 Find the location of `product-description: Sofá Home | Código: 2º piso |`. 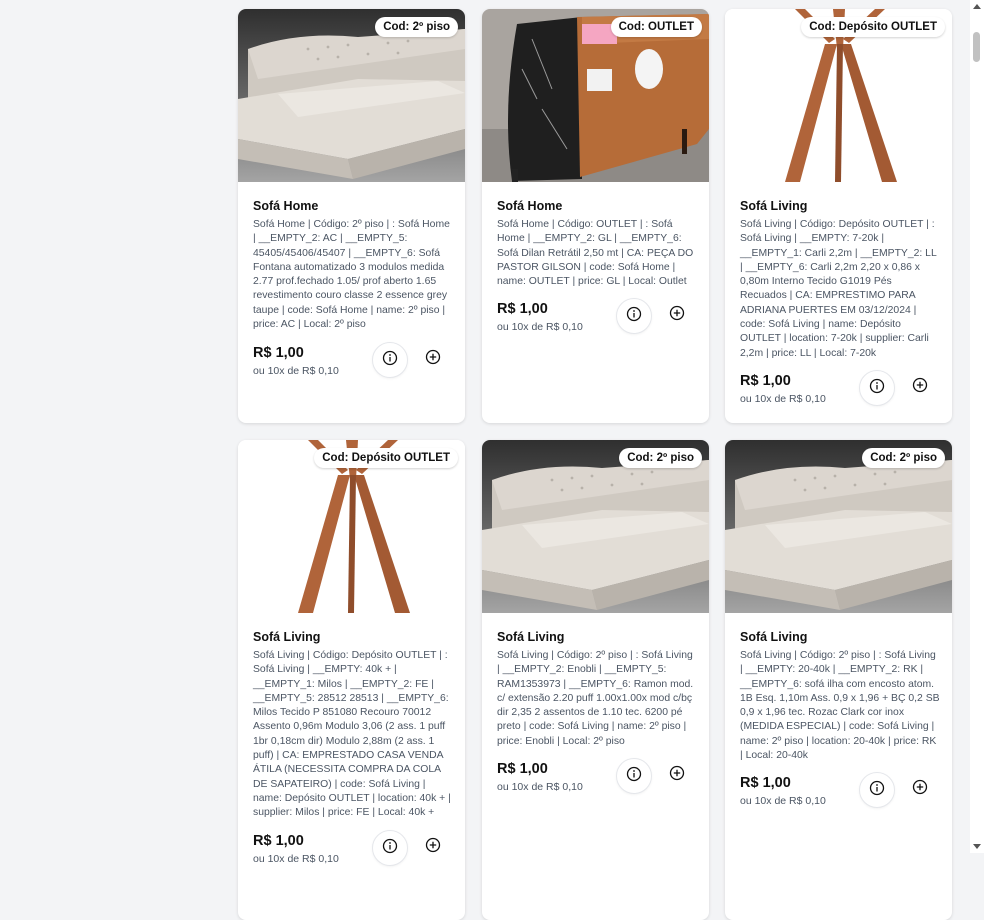

product-description: Sofá Home | Código: 2º piso | is located at coordinates (351, 275).